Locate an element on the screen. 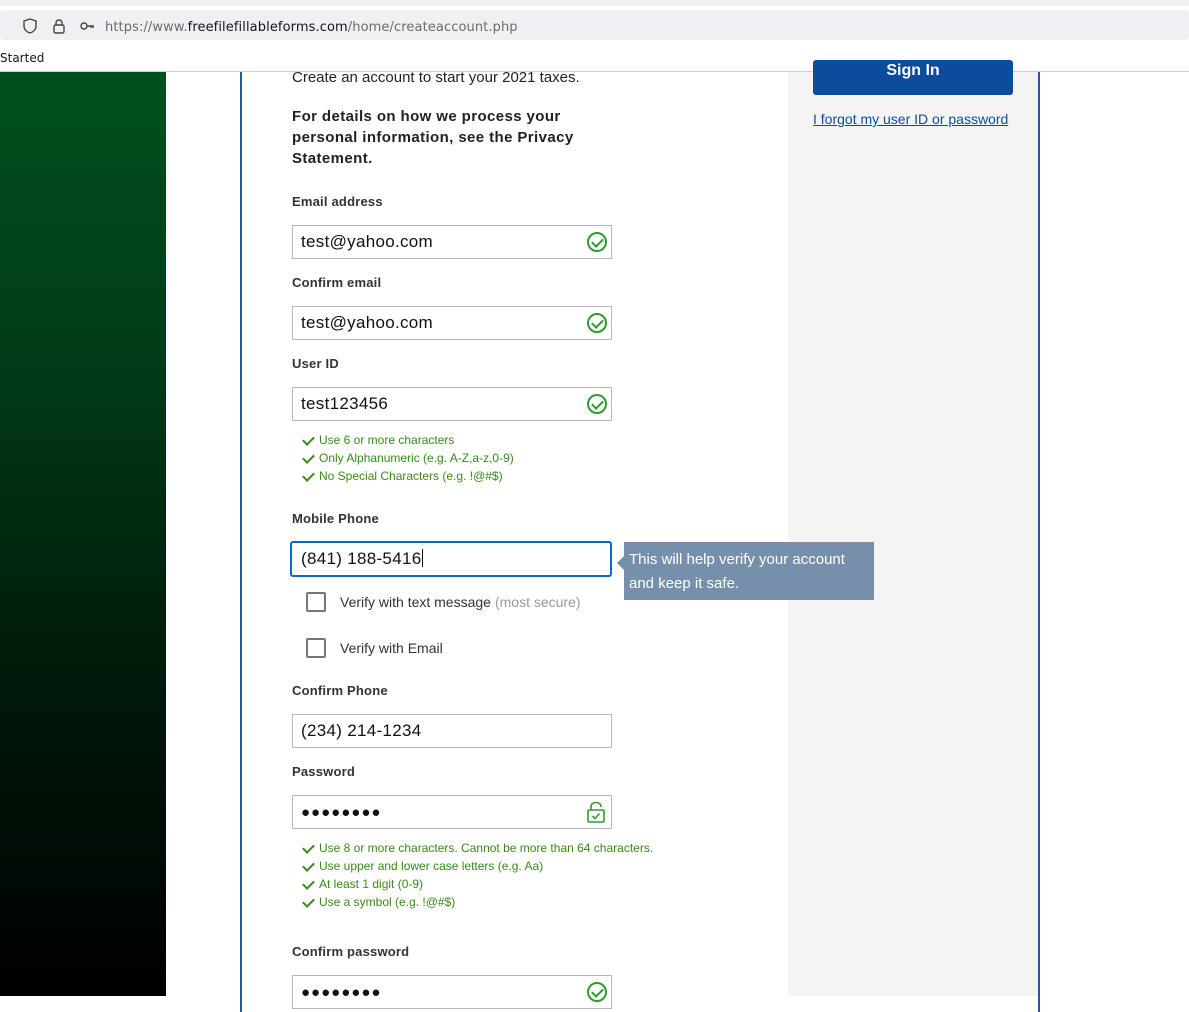 The height and width of the screenshot is (1012, 1189). confirm-email-field: test@yahoo.com is located at coordinates (452, 323).